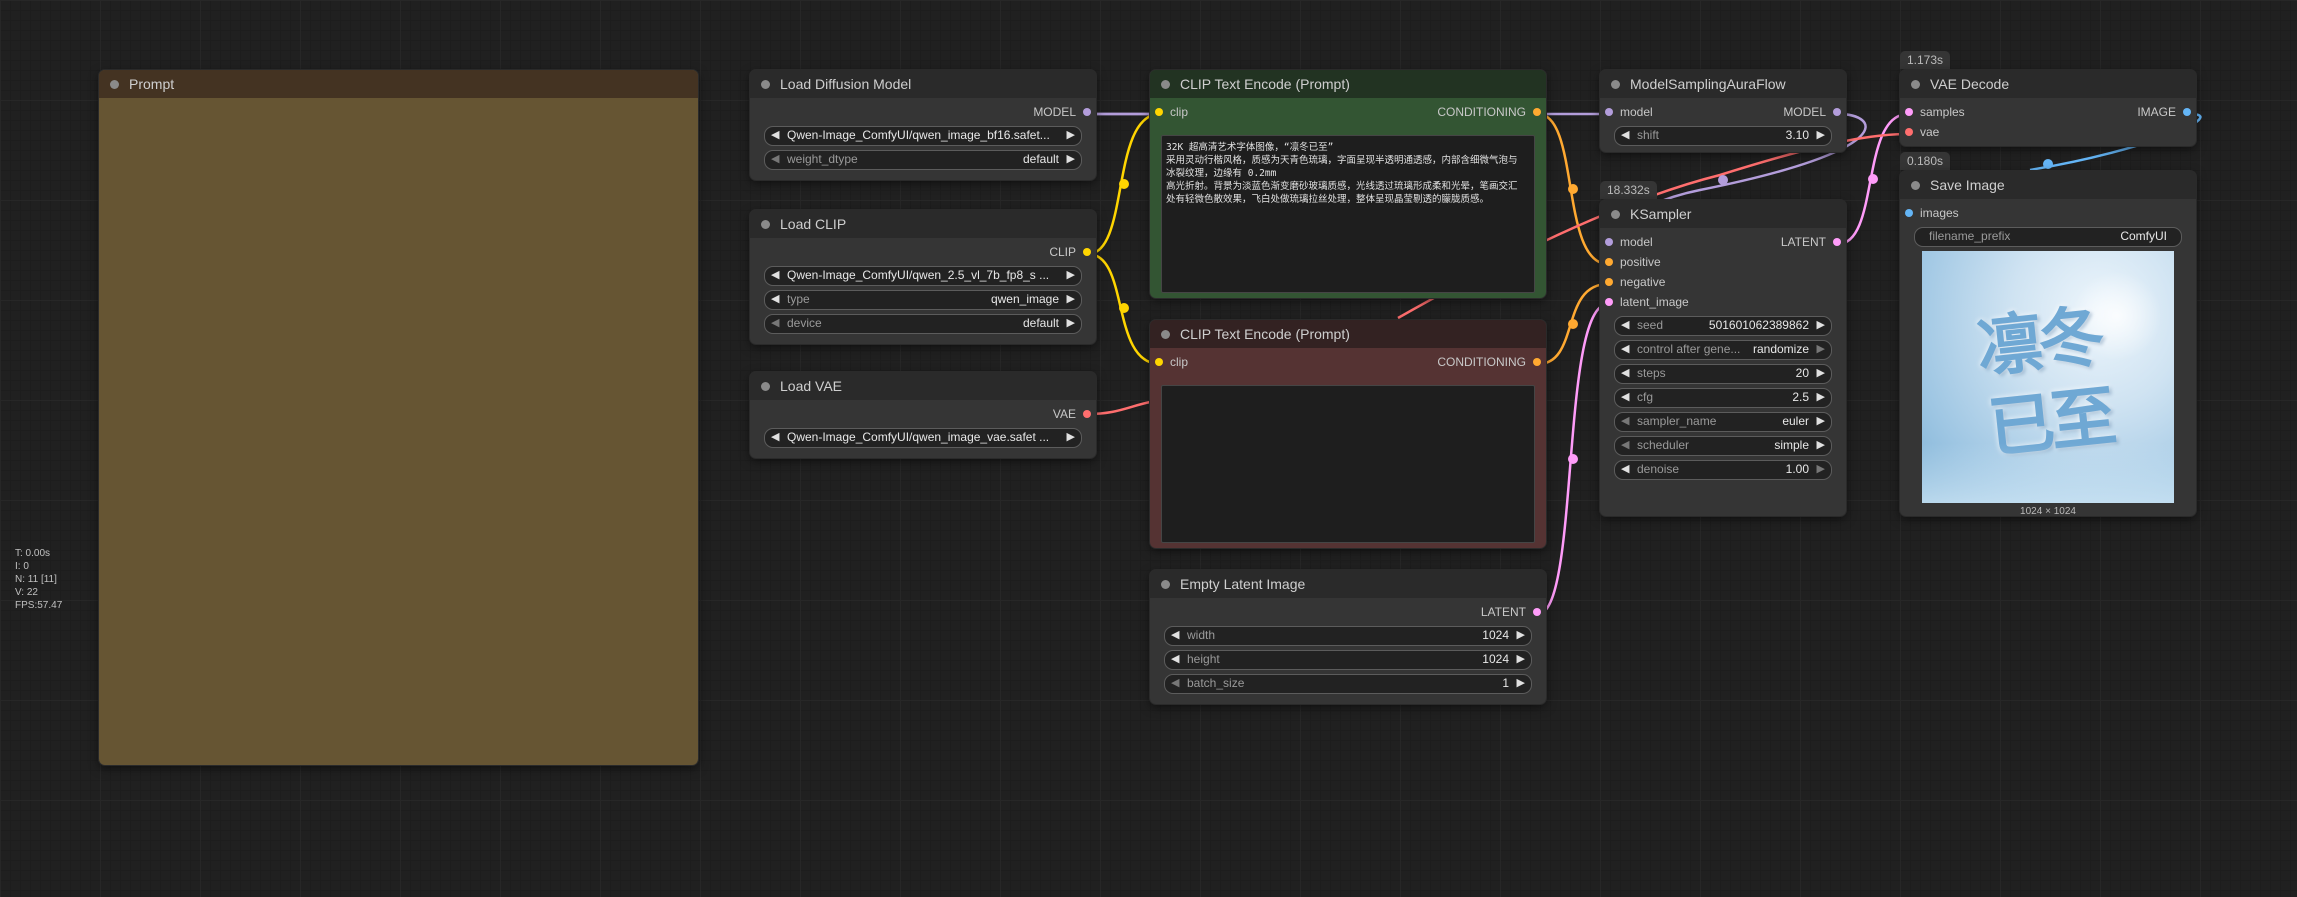  I want to click on height-number-widget: ◀ height 1024 ▶, so click(1348, 660).